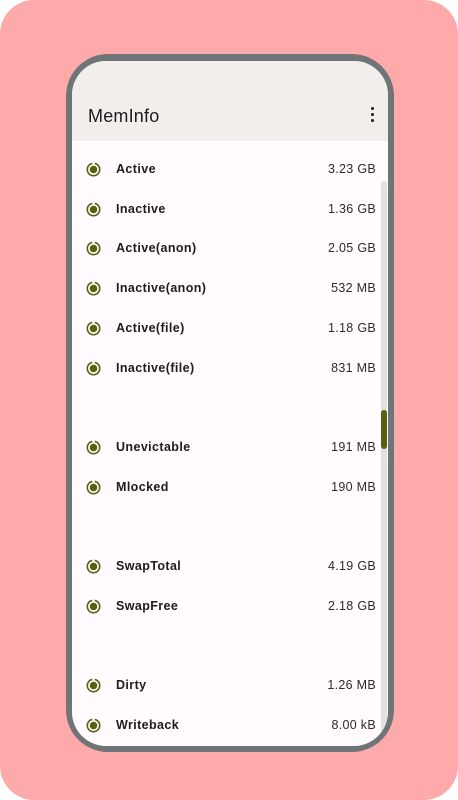  I want to click on item-value: 1.18 GB, so click(352, 328).